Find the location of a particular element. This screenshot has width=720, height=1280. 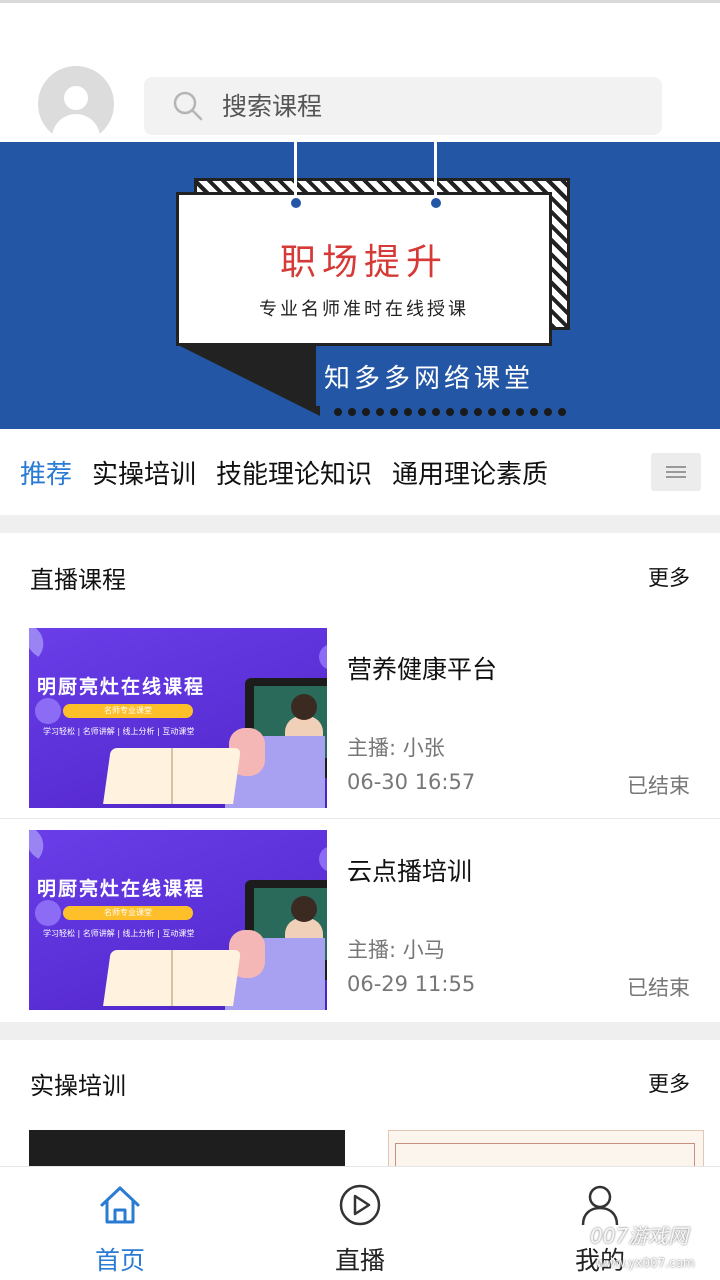

avatar-head is located at coordinates (76, 98).